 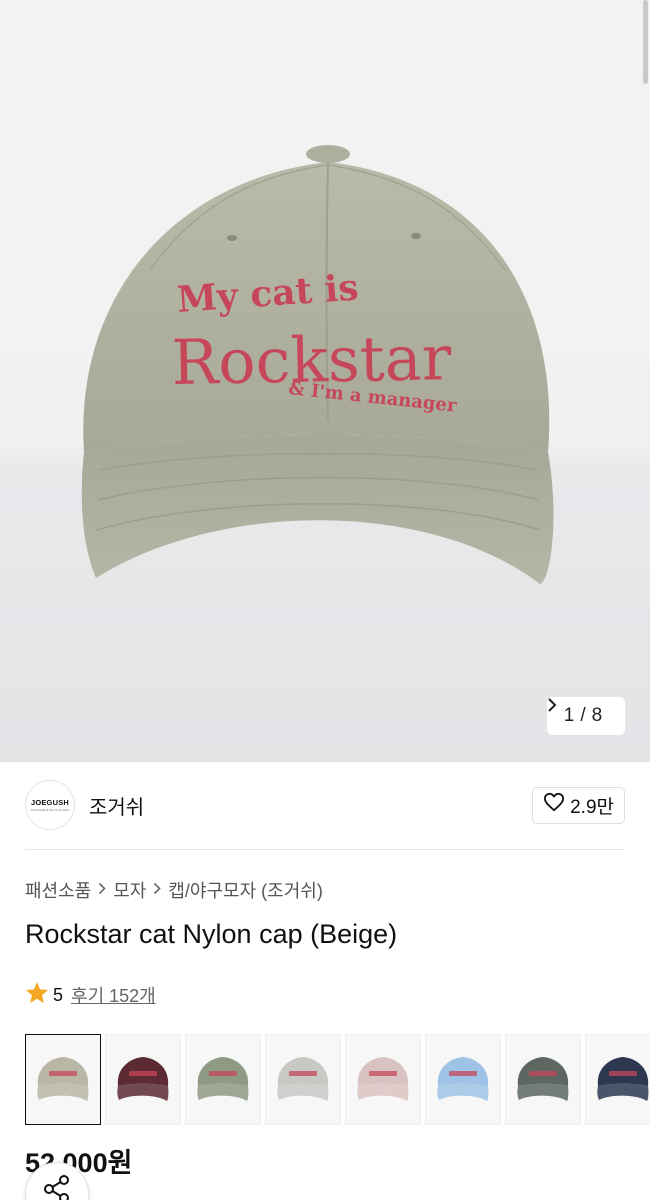 I want to click on rating-row: 5 후기 152개, so click(x=90, y=995).